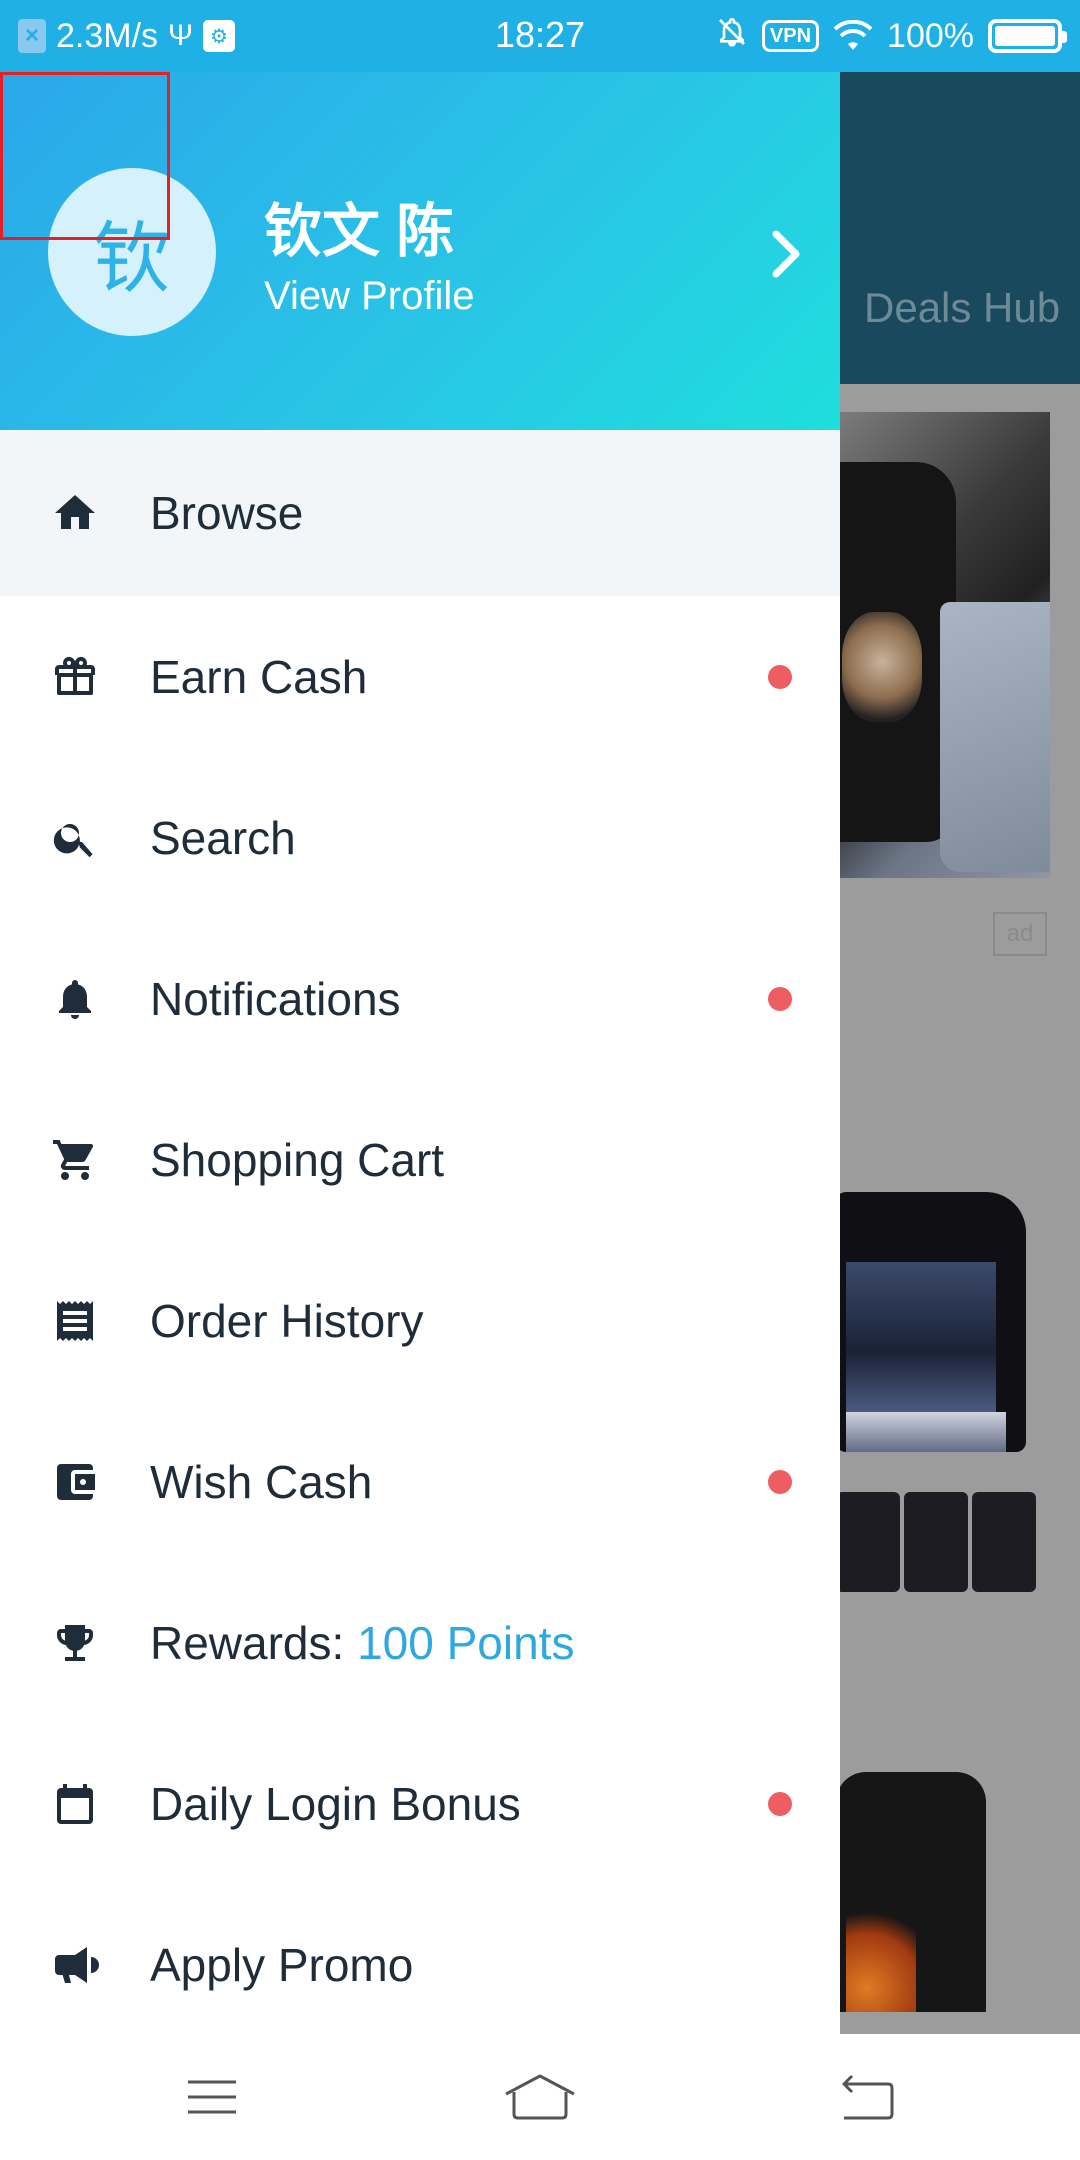 This screenshot has width=1080, height=2160. What do you see at coordinates (254, 1642) in the screenshot?
I see `rewards-label: Rewards:` at bounding box center [254, 1642].